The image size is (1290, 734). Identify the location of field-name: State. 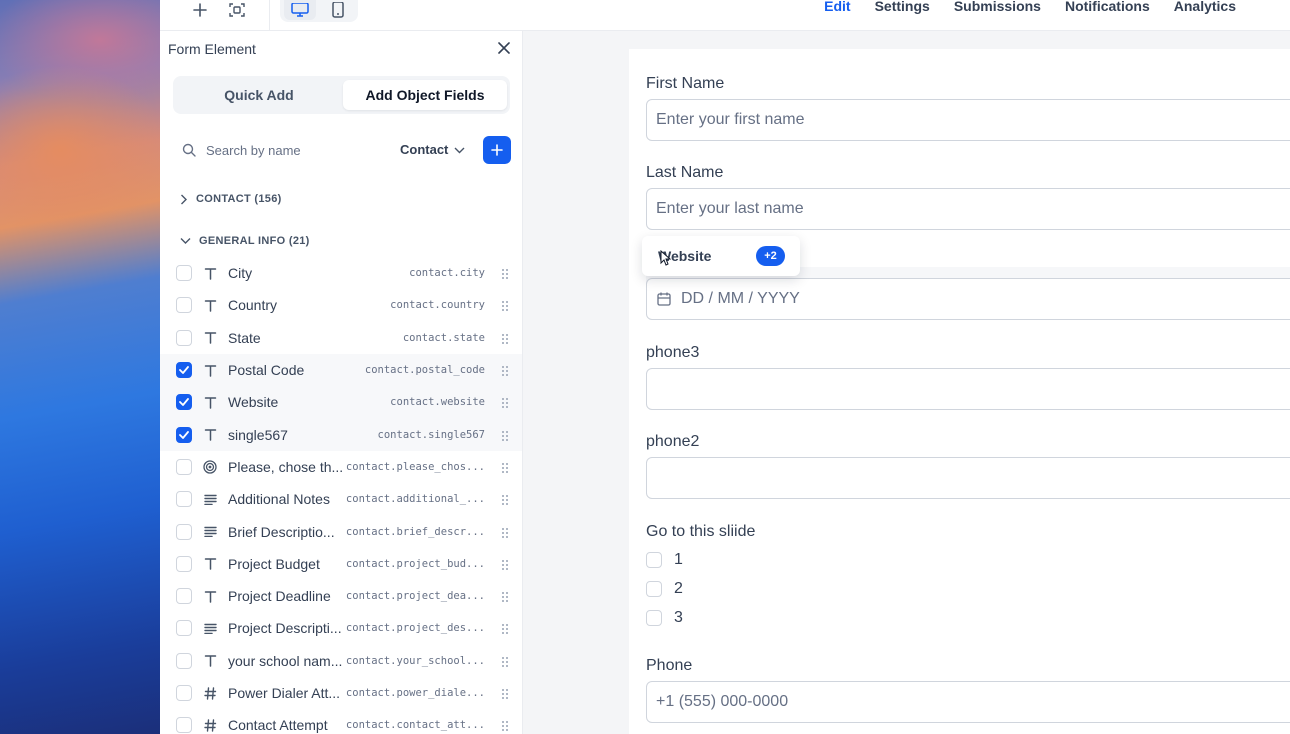
(244, 337).